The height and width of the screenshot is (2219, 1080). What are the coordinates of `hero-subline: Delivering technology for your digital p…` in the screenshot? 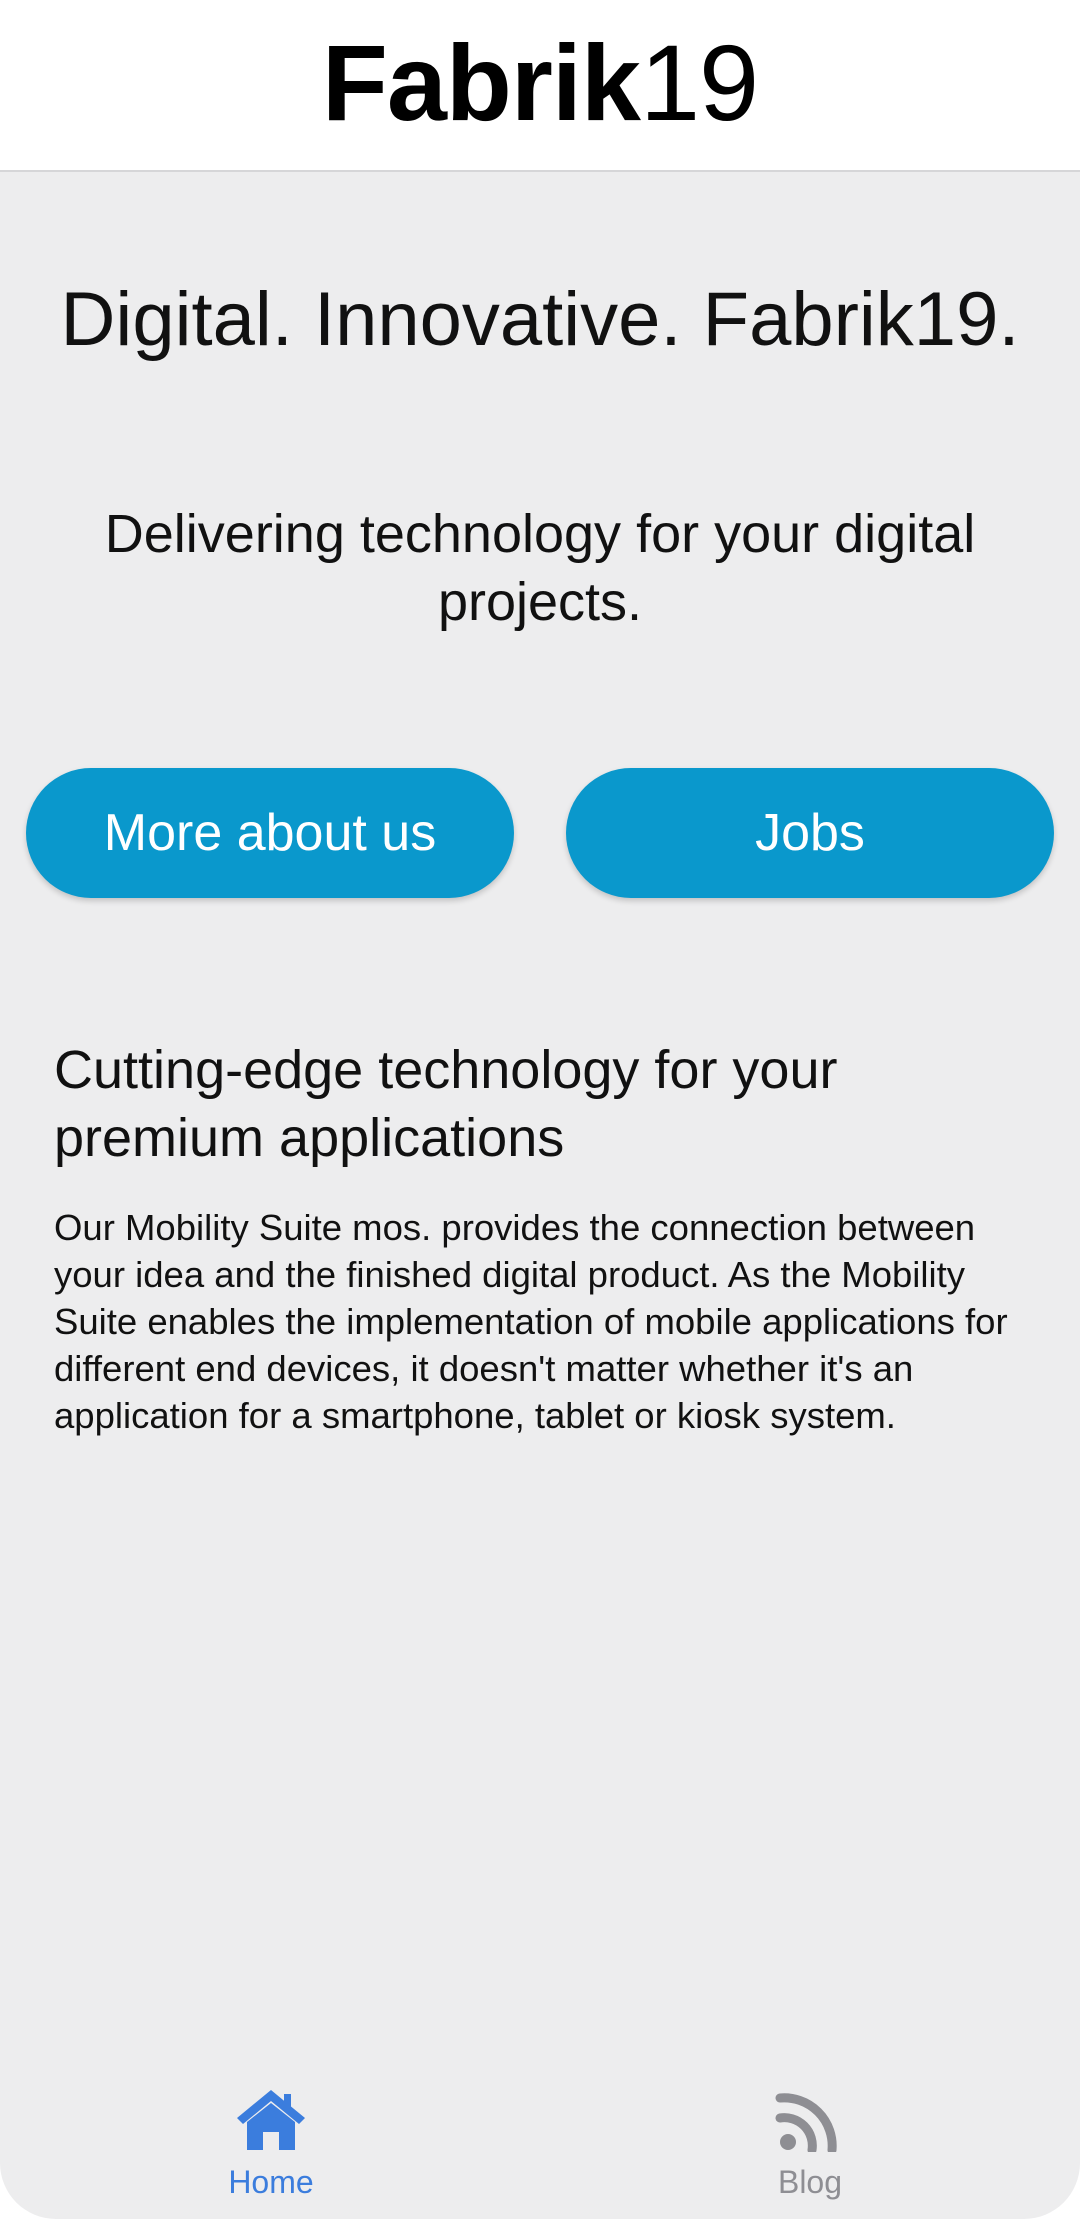 It's located at (540, 568).